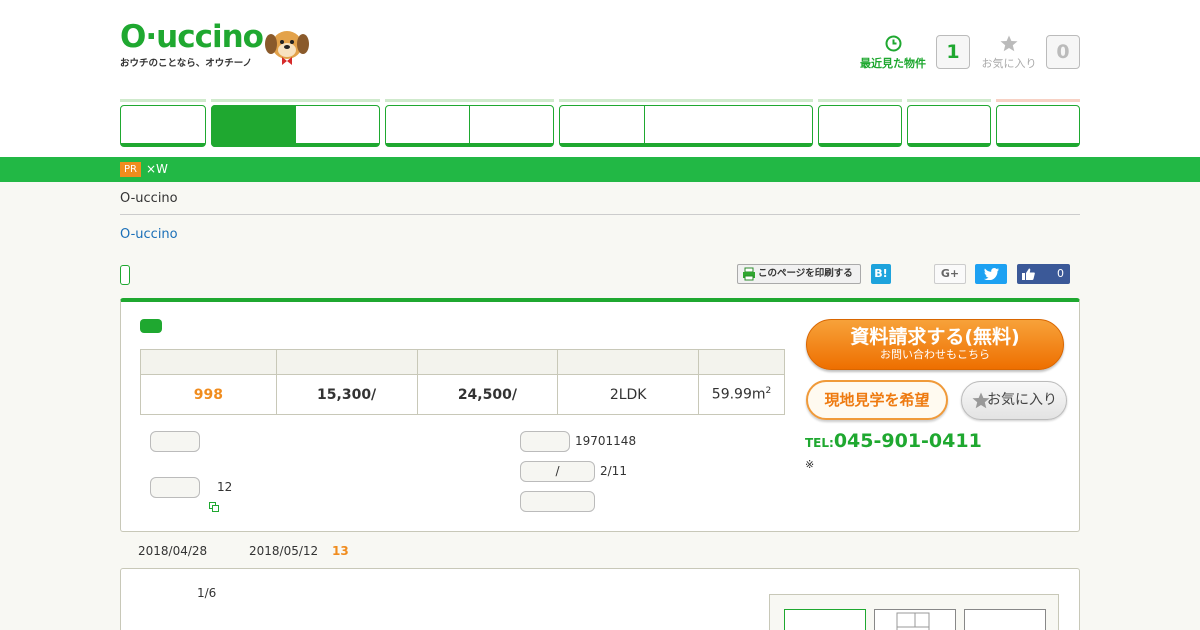 This screenshot has width=1200, height=630. I want to click on price-header, so click(208, 362).